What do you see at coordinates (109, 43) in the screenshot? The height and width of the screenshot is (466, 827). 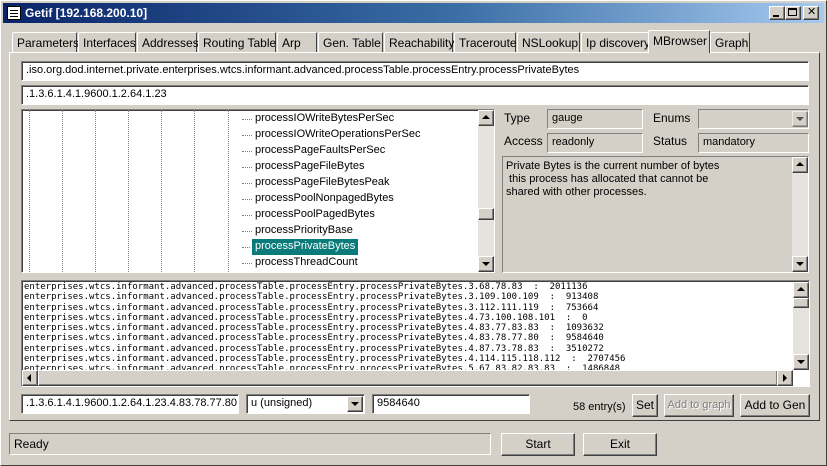 I see `tab-label: Interfaces` at bounding box center [109, 43].